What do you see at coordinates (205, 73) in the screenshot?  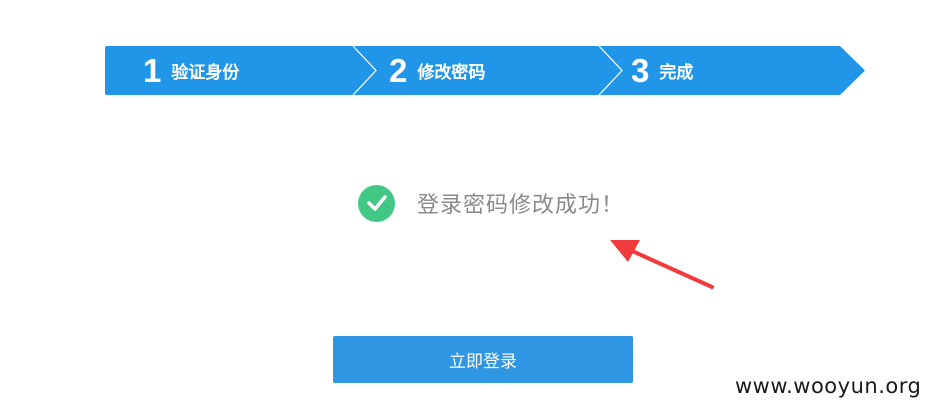 I see `step-label: 验证身份` at bounding box center [205, 73].